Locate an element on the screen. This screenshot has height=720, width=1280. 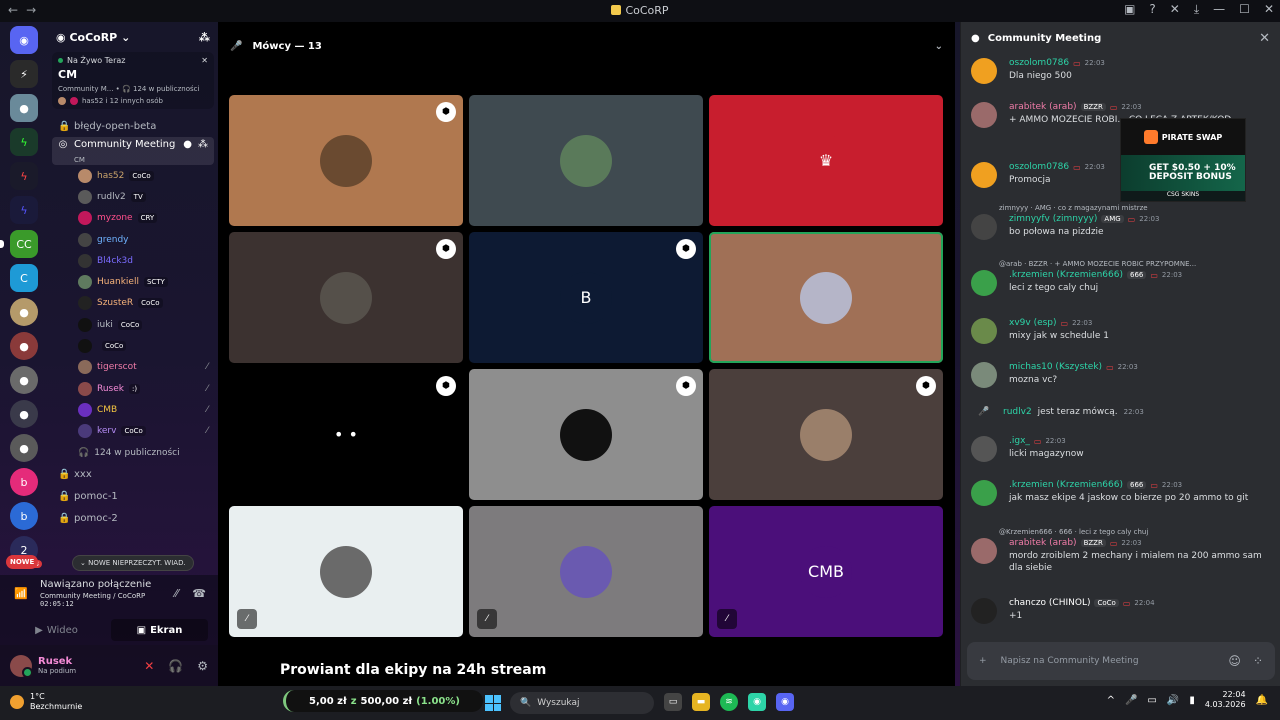
new-badge: NOWE is located at coordinates (22, 562).